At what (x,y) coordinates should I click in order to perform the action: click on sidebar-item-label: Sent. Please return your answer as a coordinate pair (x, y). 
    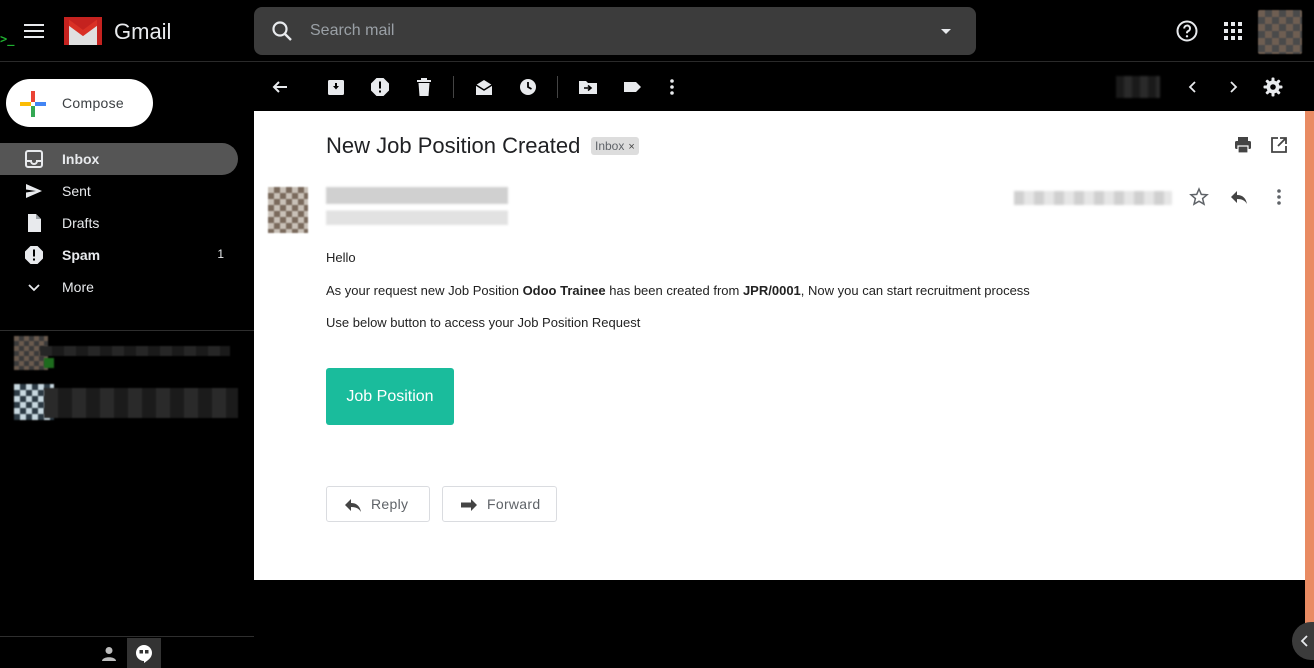
    Looking at the image, I should click on (76, 191).